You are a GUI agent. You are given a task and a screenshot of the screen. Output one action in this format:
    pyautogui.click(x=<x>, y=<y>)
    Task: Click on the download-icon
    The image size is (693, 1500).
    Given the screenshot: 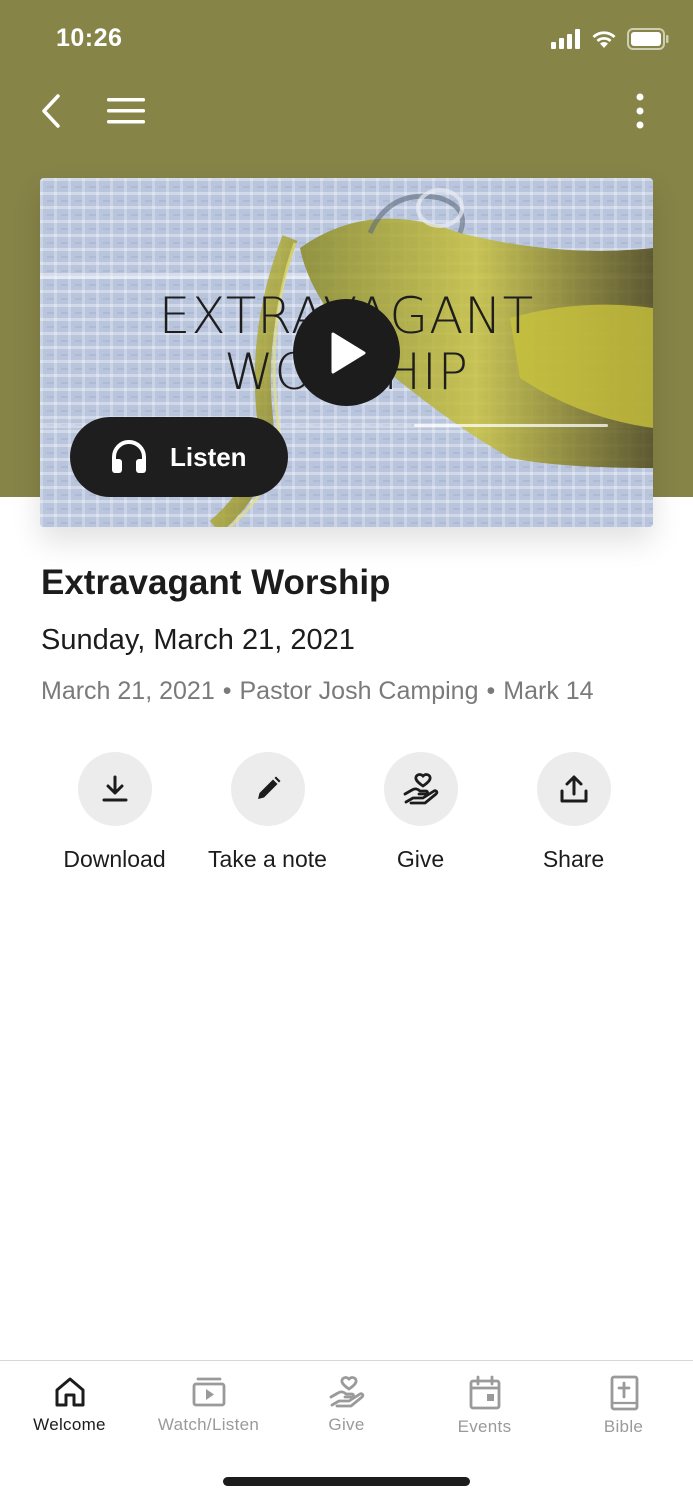 What is the action you would take?
    pyautogui.click(x=114, y=788)
    